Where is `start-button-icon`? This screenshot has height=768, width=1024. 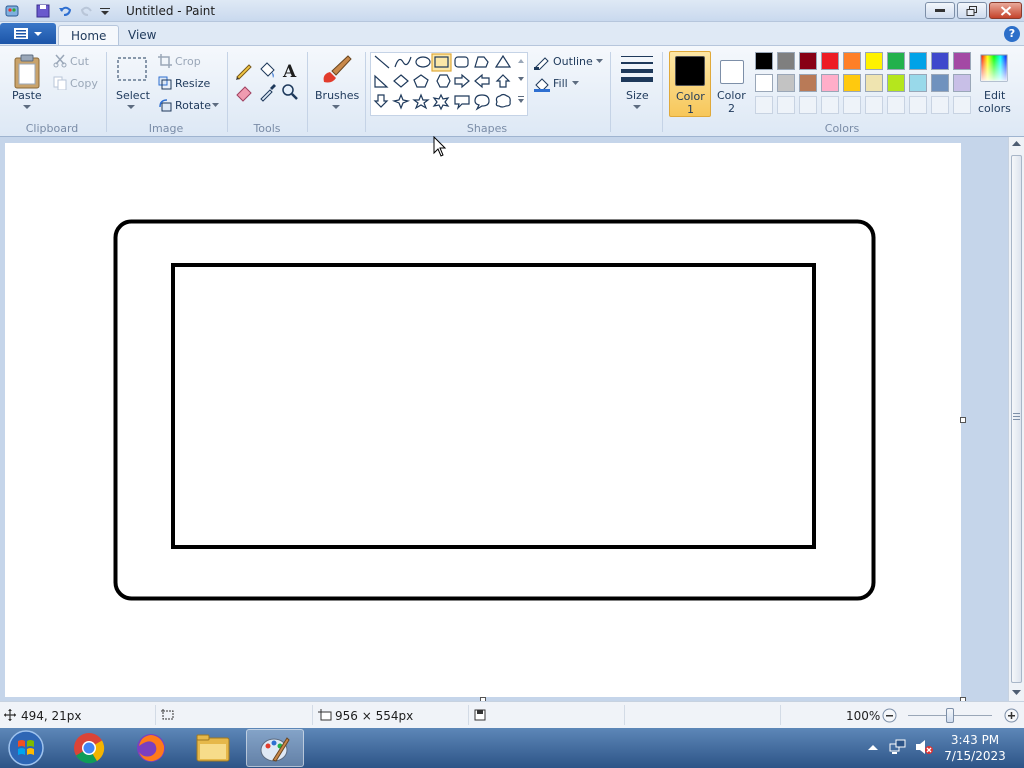
start-button-icon is located at coordinates (26, 748).